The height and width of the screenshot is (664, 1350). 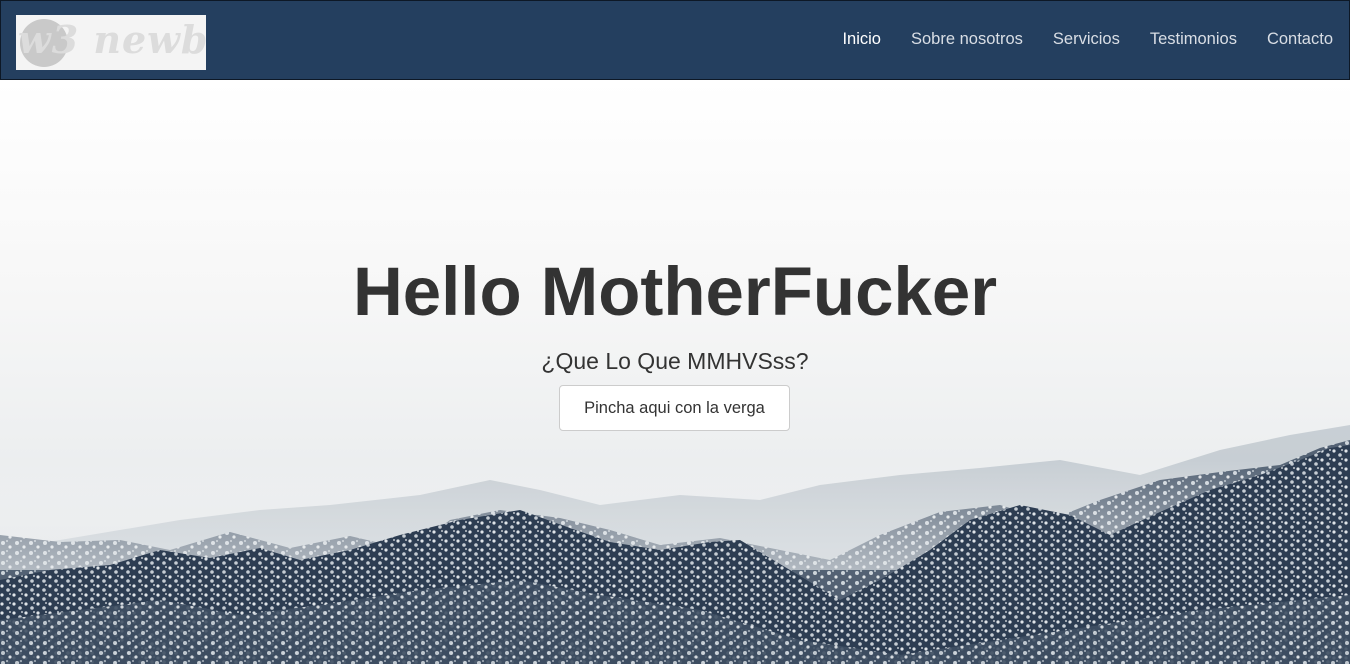 I want to click on logo-text: w3 newbie, so click(x=112, y=39).